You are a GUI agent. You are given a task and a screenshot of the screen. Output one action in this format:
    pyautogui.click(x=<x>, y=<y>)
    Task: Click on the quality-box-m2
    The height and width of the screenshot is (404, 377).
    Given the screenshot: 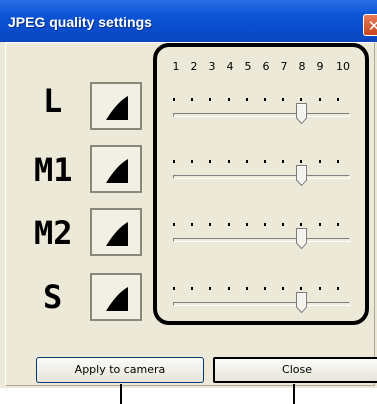 What is the action you would take?
    pyautogui.click(x=116, y=232)
    